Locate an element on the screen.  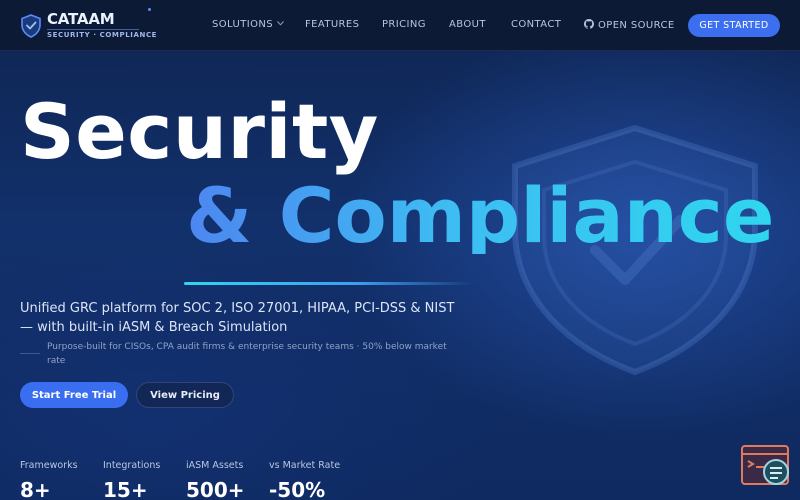
stat-frameworks: Frameworks 8+ is located at coordinates (49, 480).